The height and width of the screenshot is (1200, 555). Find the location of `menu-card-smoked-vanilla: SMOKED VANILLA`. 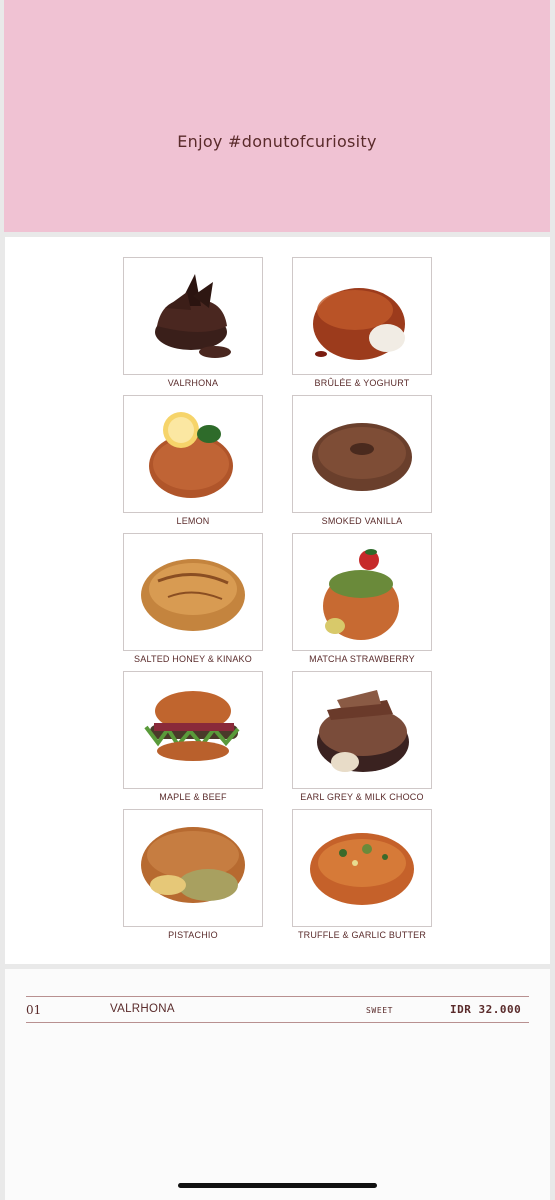

menu-card-smoked-vanilla: SMOKED VANILLA is located at coordinates (362, 460).